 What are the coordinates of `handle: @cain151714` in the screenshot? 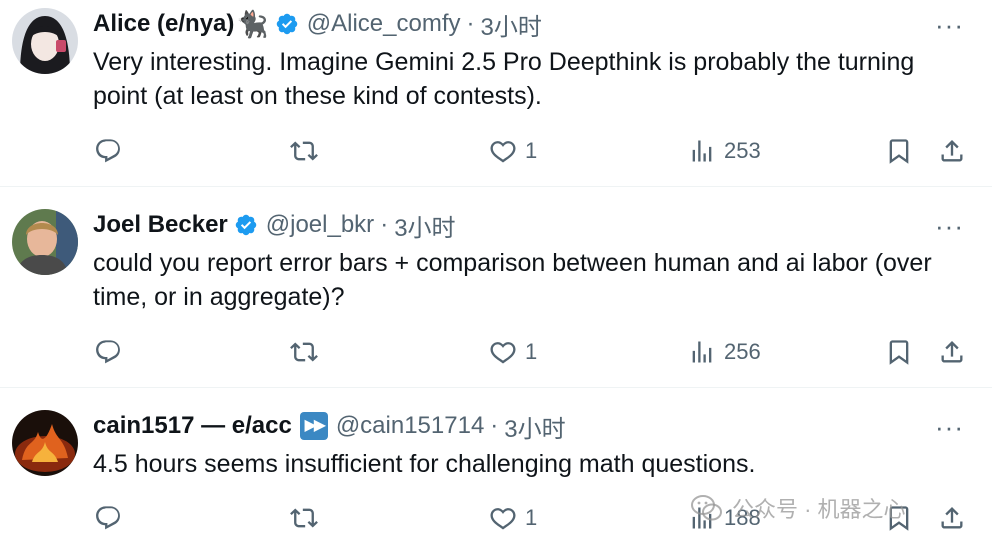 It's located at (410, 426).